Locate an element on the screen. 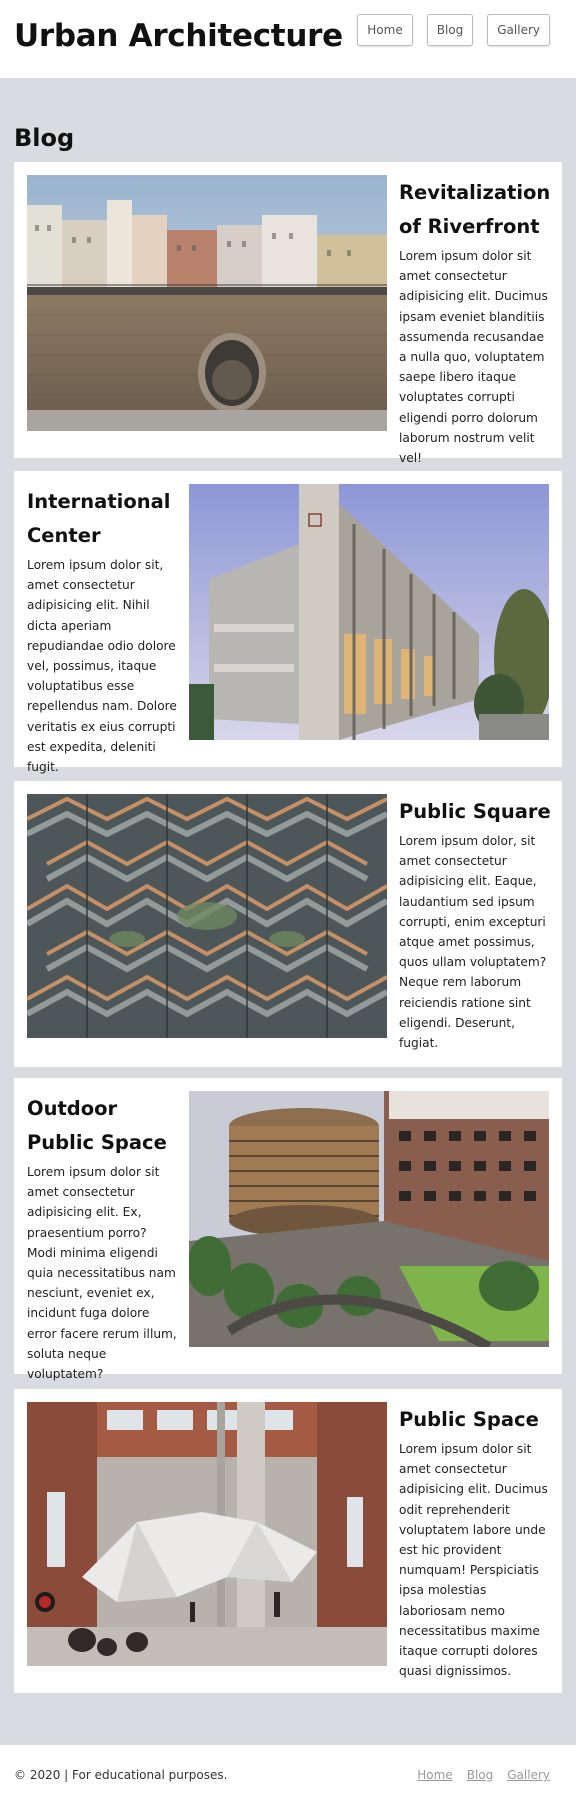 This screenshot has height=1815, width=576. top-nav: Home Blog Gallery is located at coordinates (453, 30).